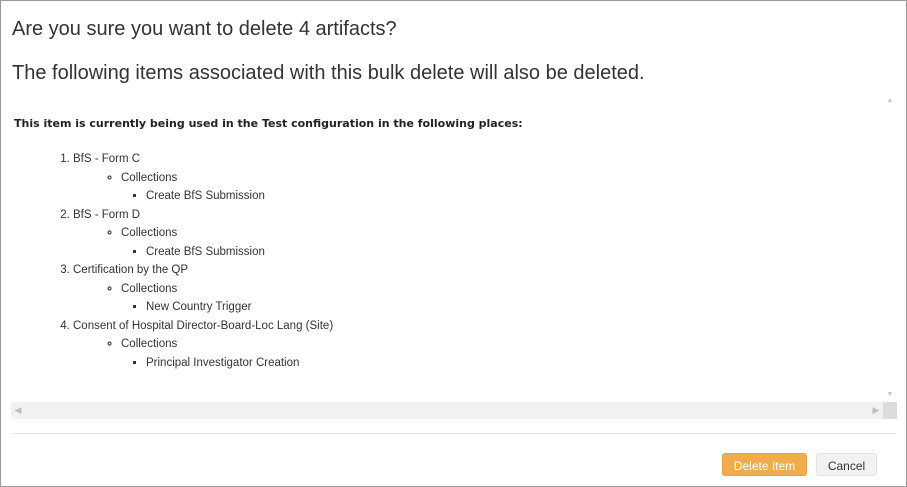 The width and height of the screenshot is (907, 487). Describe the element at coordinates (890, 395) in the screenshot. I see `scroll-down-icon: ▼` at that location.